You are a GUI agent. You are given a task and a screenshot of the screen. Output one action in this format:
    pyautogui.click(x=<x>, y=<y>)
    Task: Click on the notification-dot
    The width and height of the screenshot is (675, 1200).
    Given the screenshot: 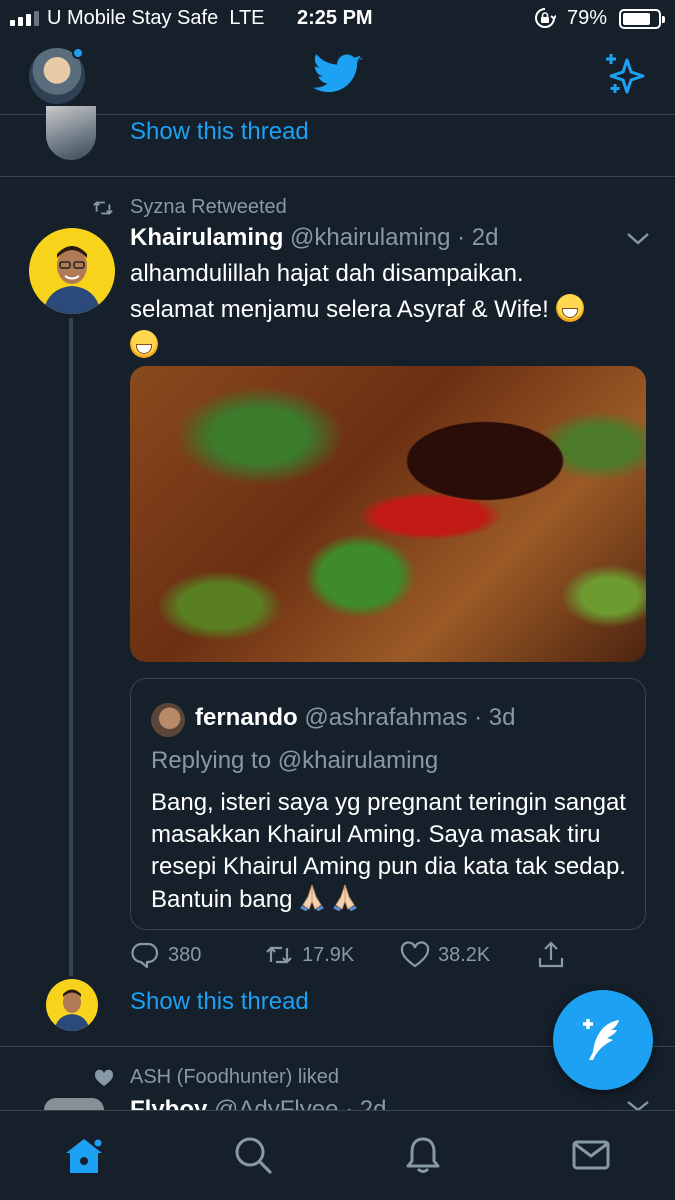 What is the action you would take?
    pyautogui.click(x=78, y=53)
    